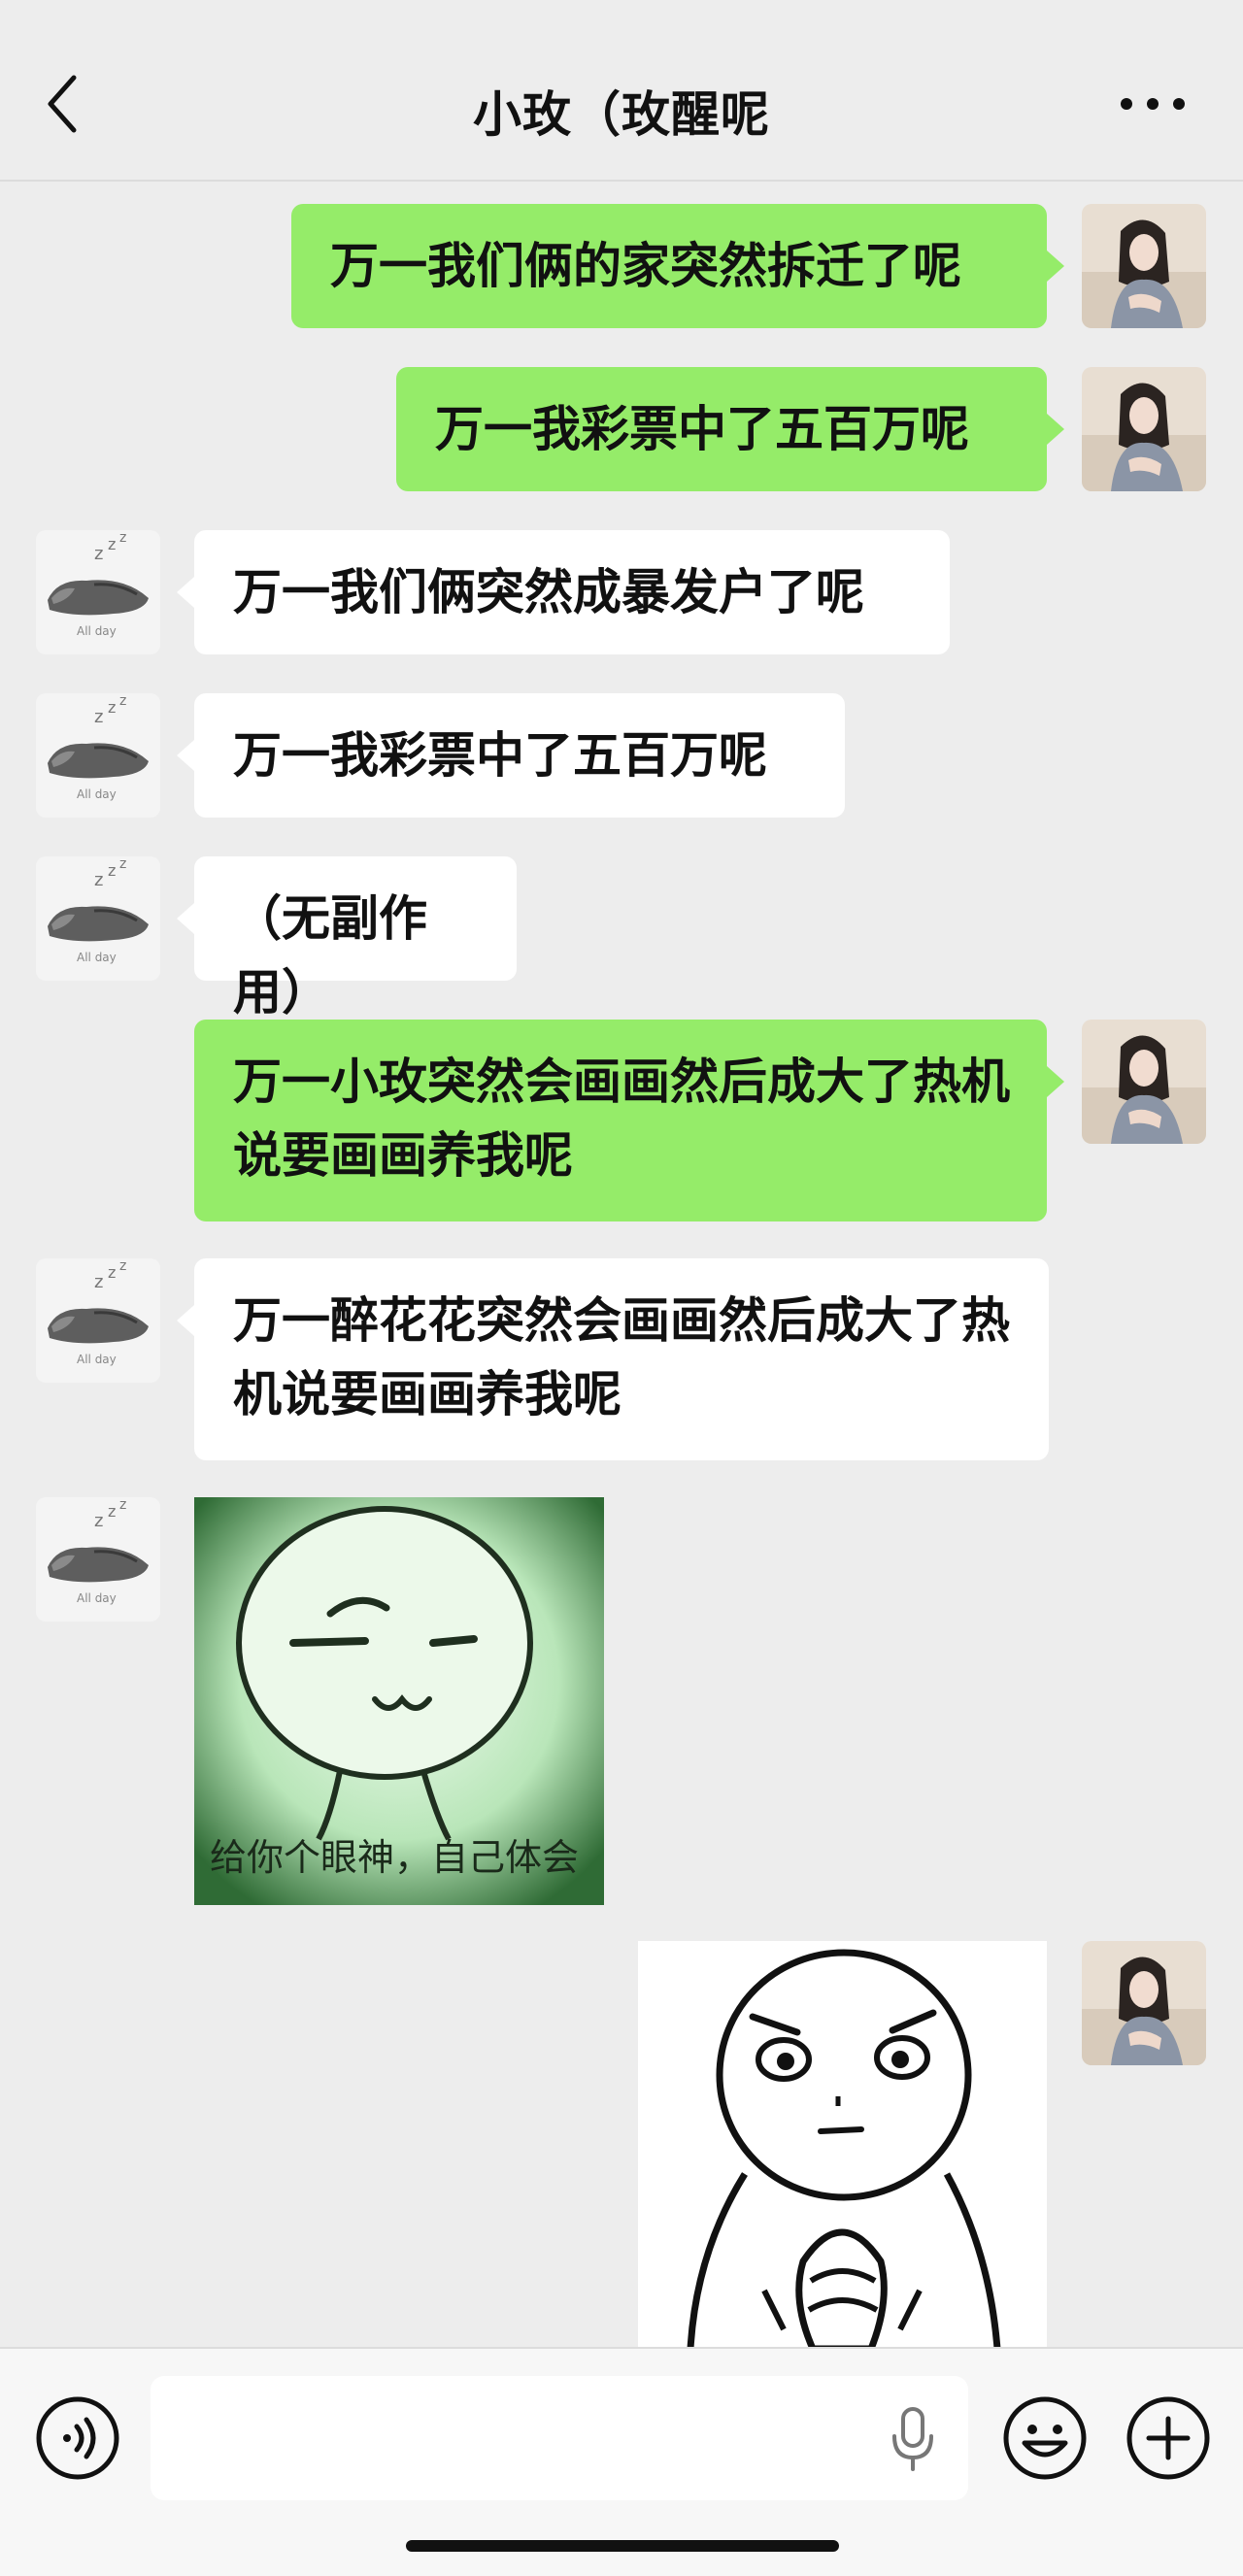 Image resolution: width=1243 pixels, height=2576 pixels. I want to click on incoming-message-bubble: 万一我们俩突然成暴发户了呢, so click(563, 592).